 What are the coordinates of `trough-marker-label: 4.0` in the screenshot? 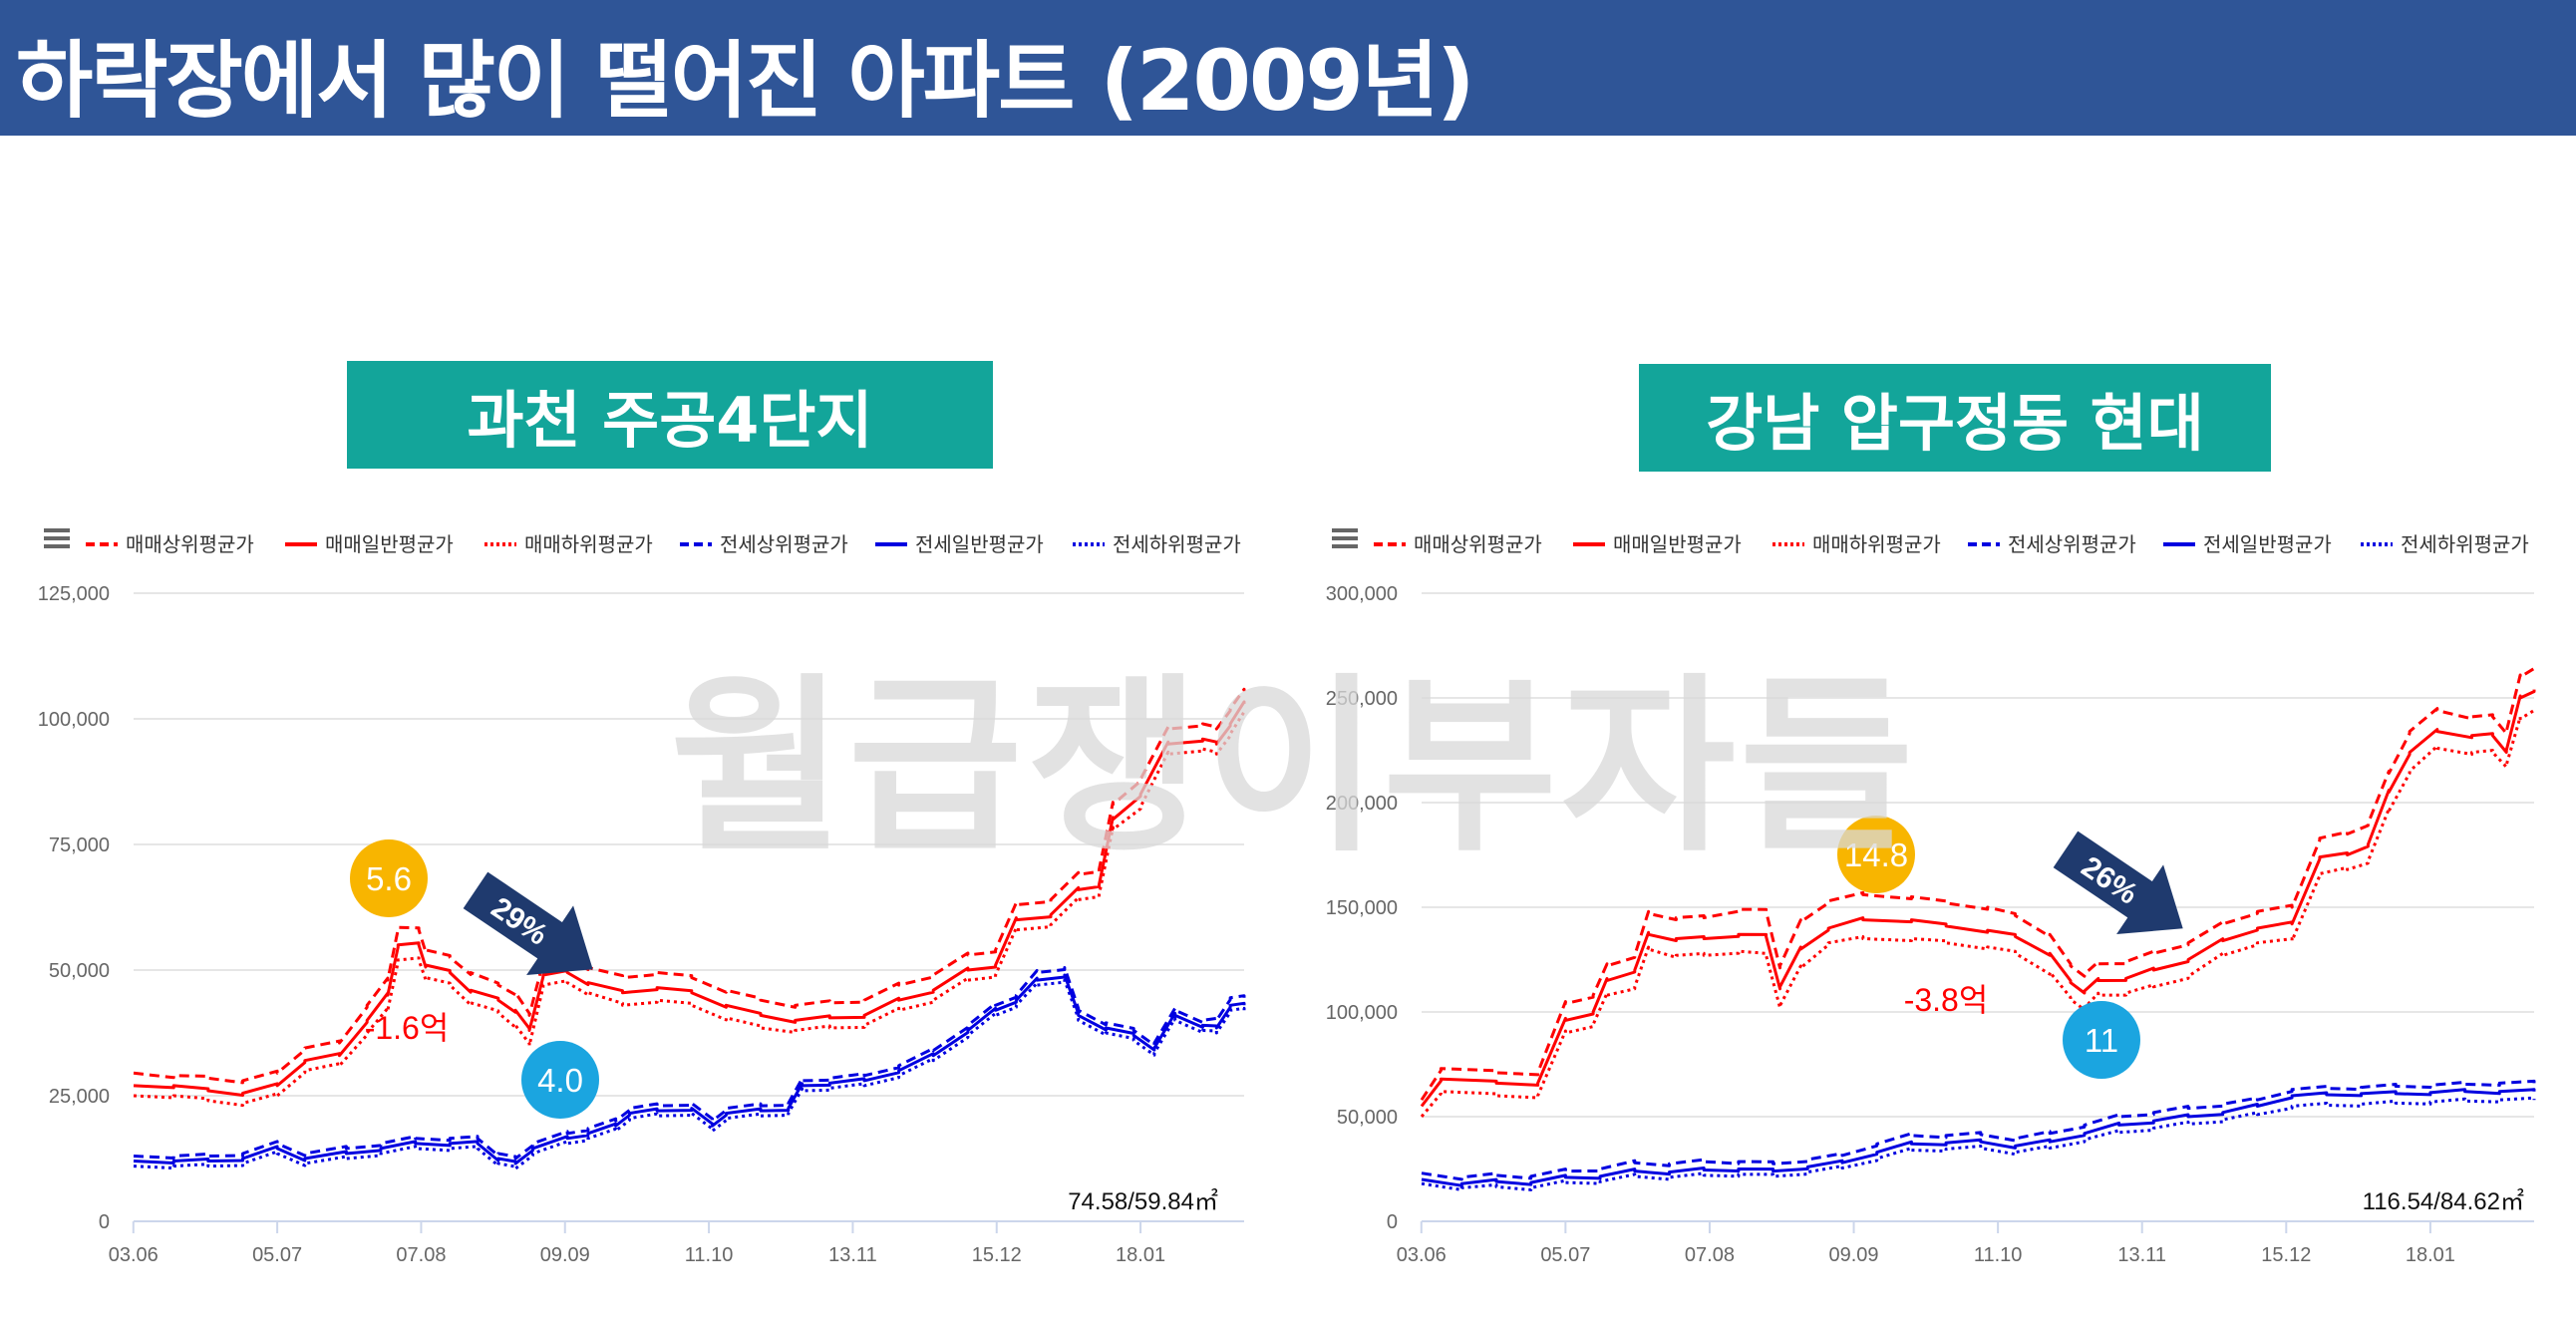 It's located at (560, 1080).